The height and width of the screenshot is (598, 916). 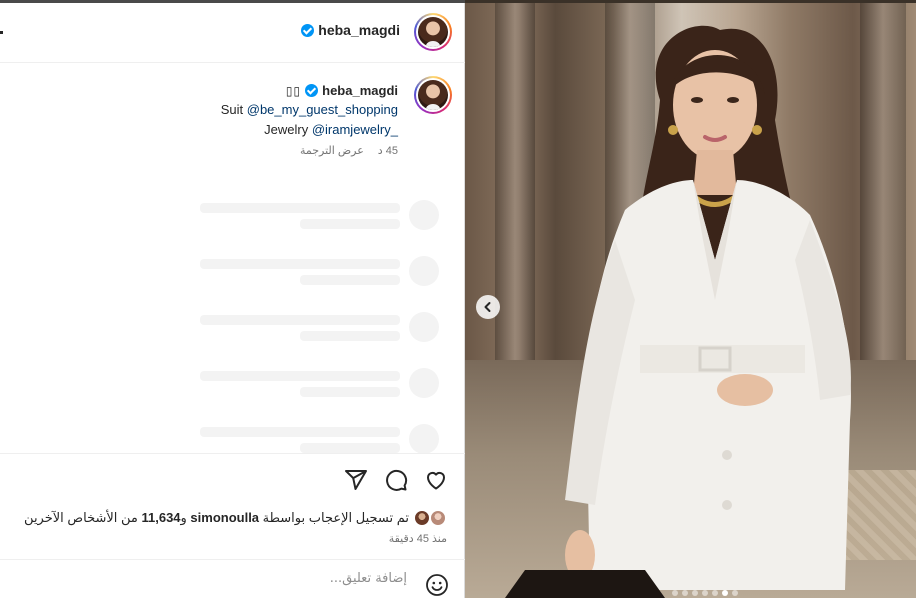 I want to click on liker-name: simonoulla, so click(x=224, y=517).